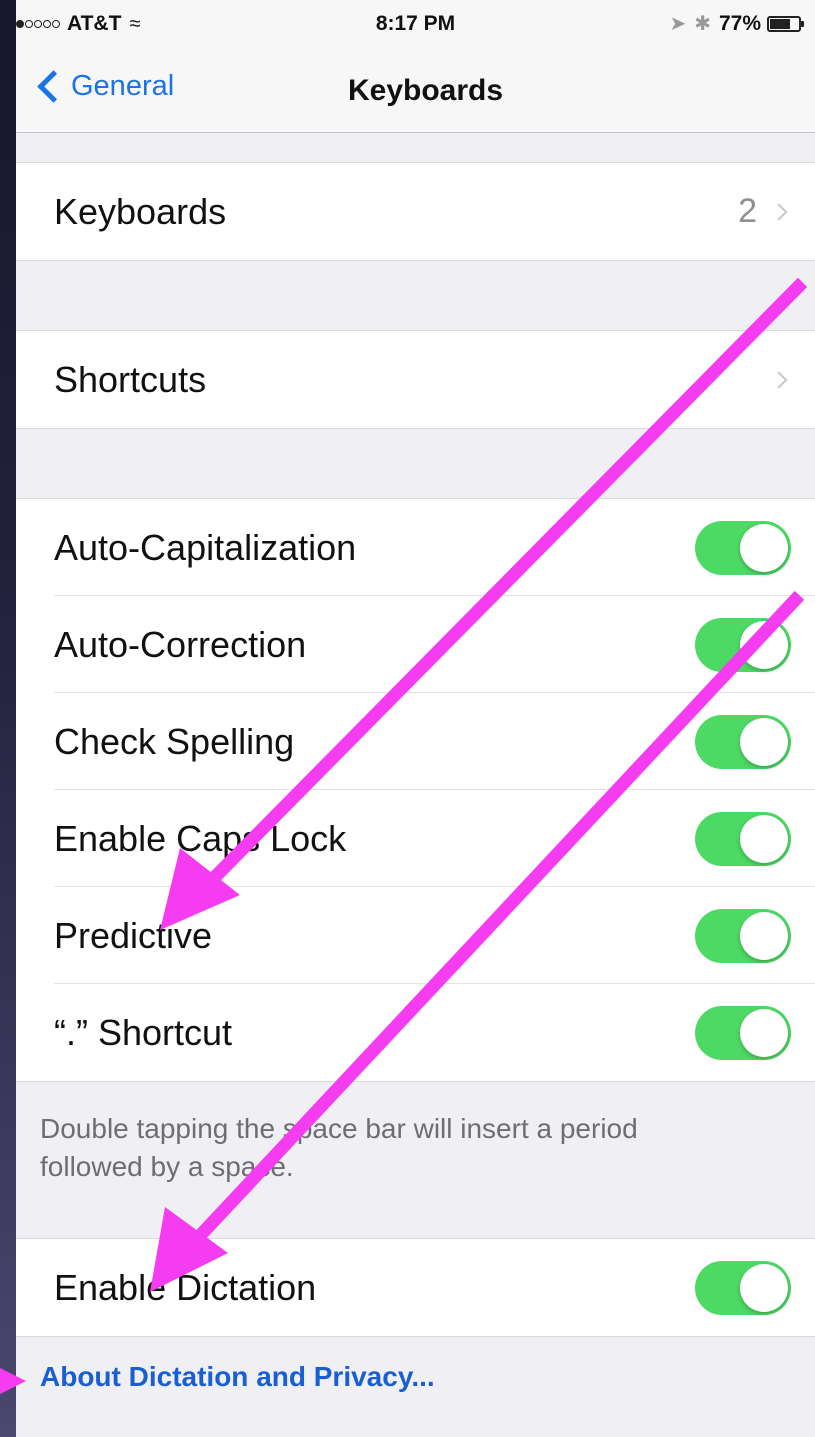 This screenshot has width=815, height=1437. I want to click on keyboards-count: 2, so click(747, 211).